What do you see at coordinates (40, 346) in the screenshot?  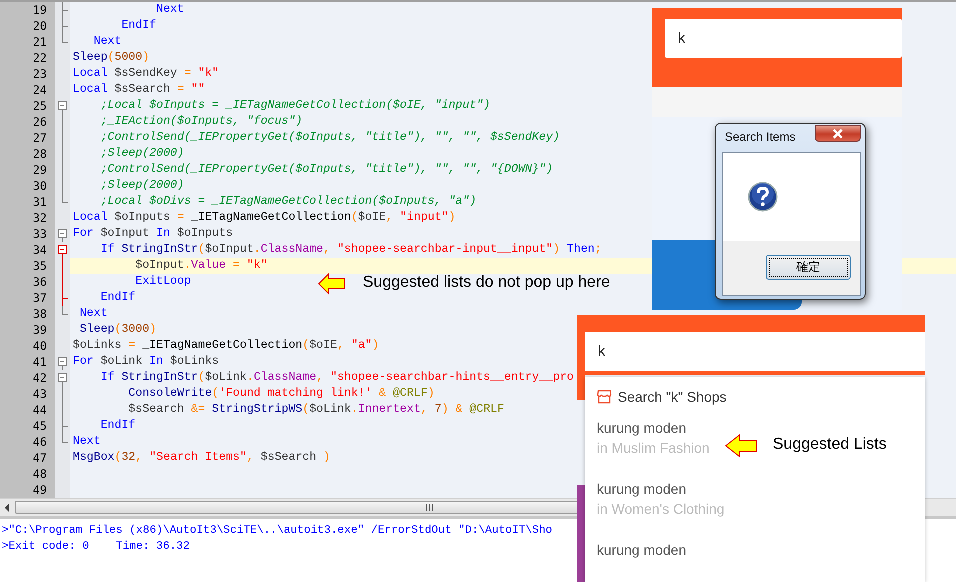 I see `line-number: 40` at bounding box center [40, 346].